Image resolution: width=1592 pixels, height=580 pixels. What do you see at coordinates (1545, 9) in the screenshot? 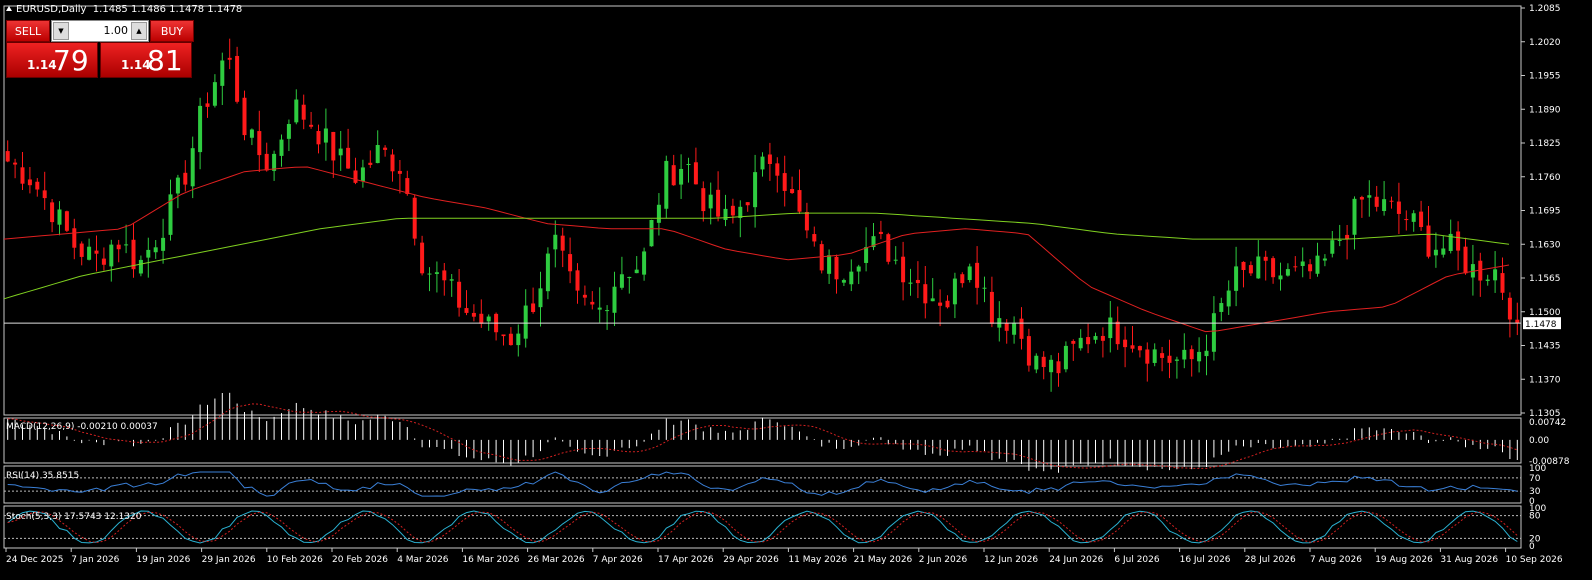
I see `y-tick-label: 1.2085` at bounding box center [1545, 9].